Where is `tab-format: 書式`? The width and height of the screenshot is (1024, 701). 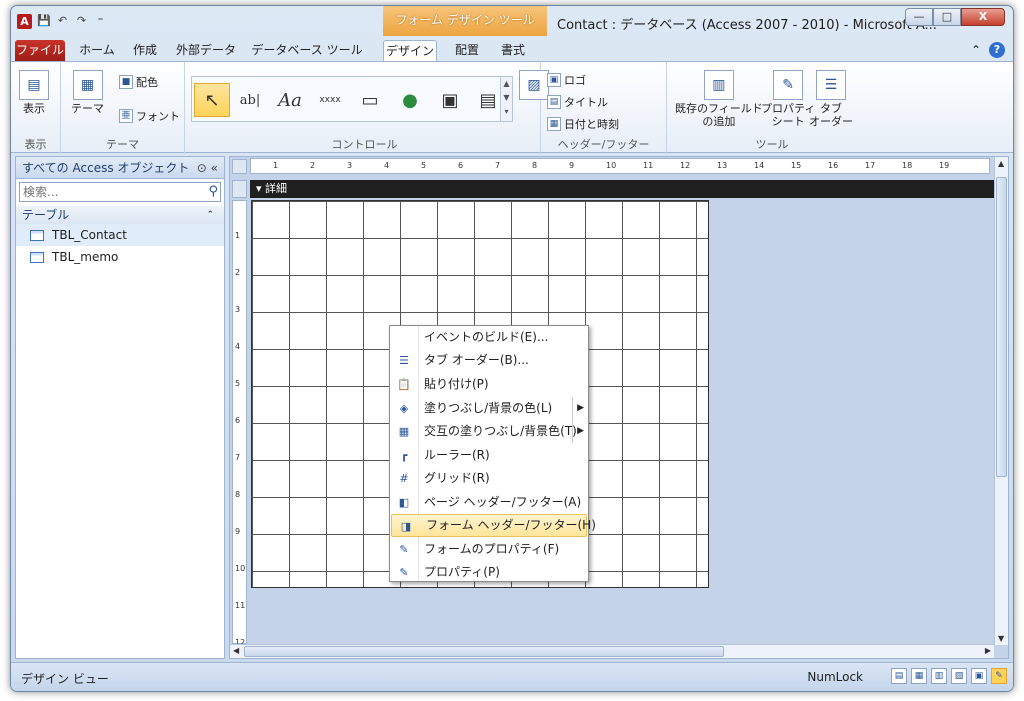
tab-format: 書式 is located at coordinates (513, 50).